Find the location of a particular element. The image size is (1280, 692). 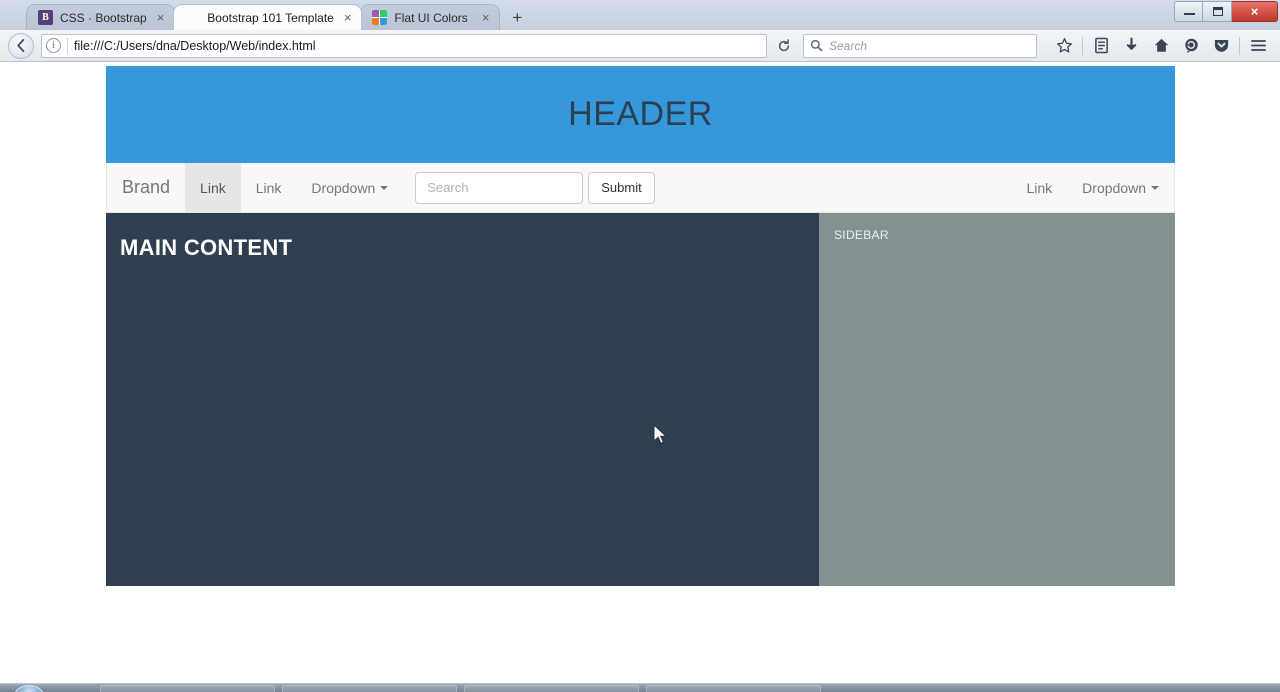

reload-button is located at coordinates (784, 46).